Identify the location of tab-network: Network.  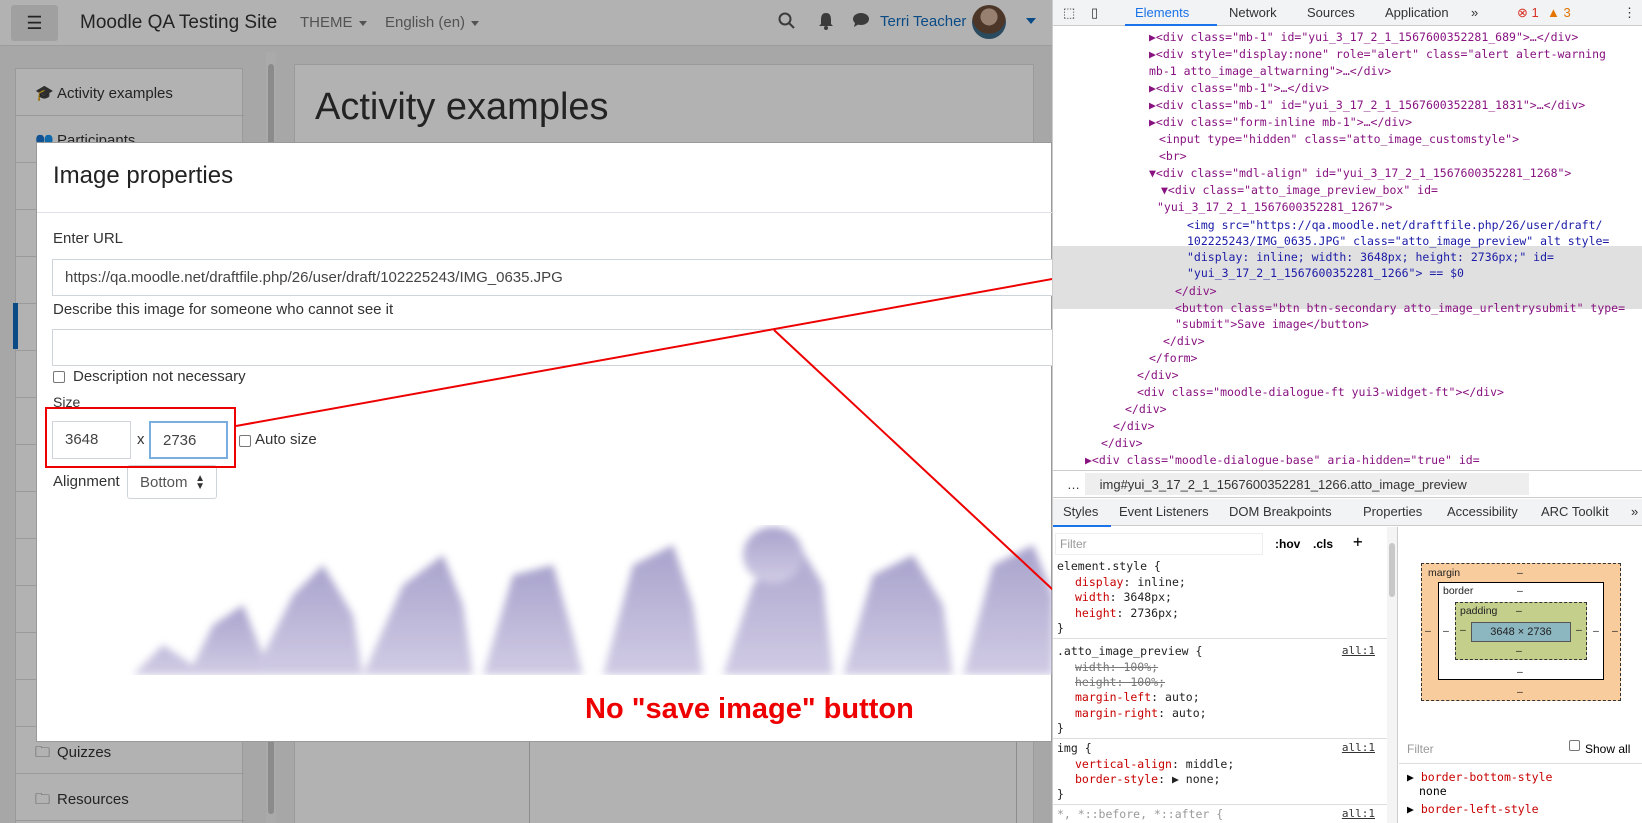
(1253, 12).